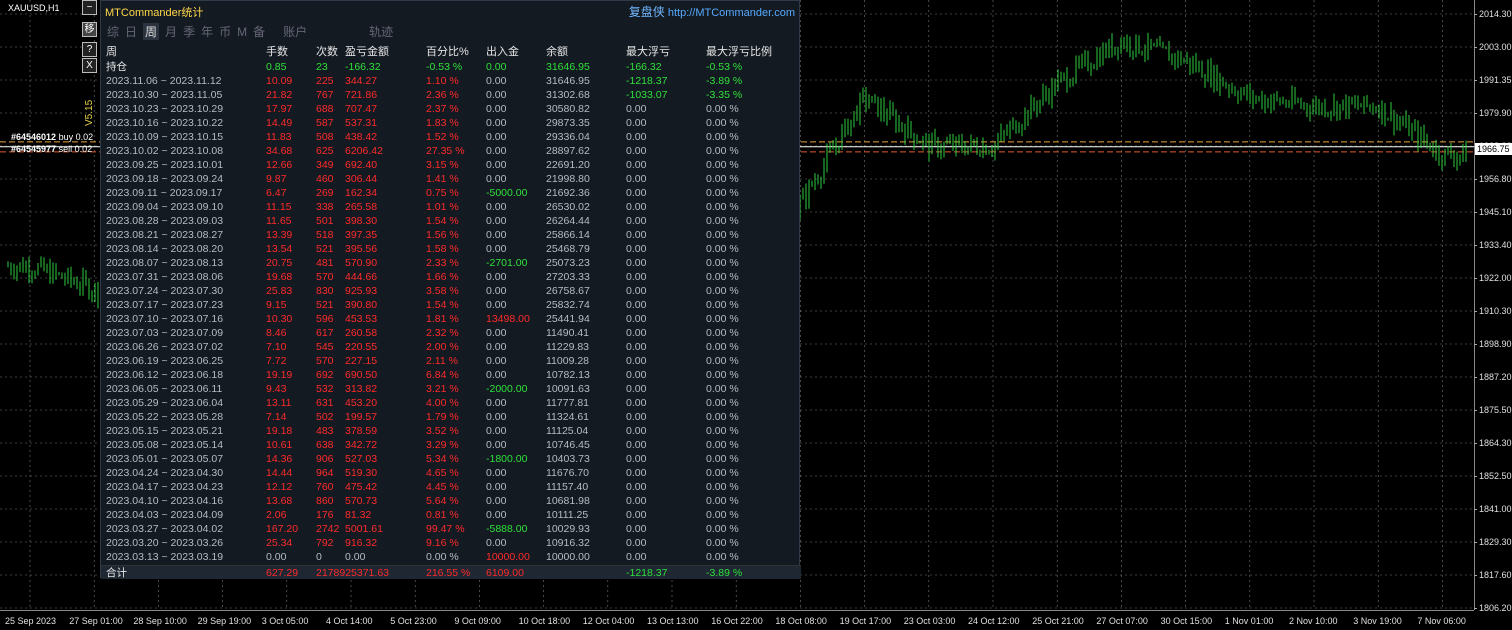  I want to click on cell-pnl: 227.15, so click(361, 361).